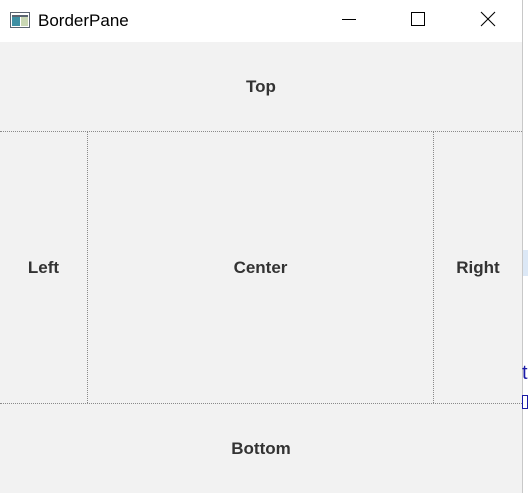  I want to click on left-region: Left, so click(44, 267).